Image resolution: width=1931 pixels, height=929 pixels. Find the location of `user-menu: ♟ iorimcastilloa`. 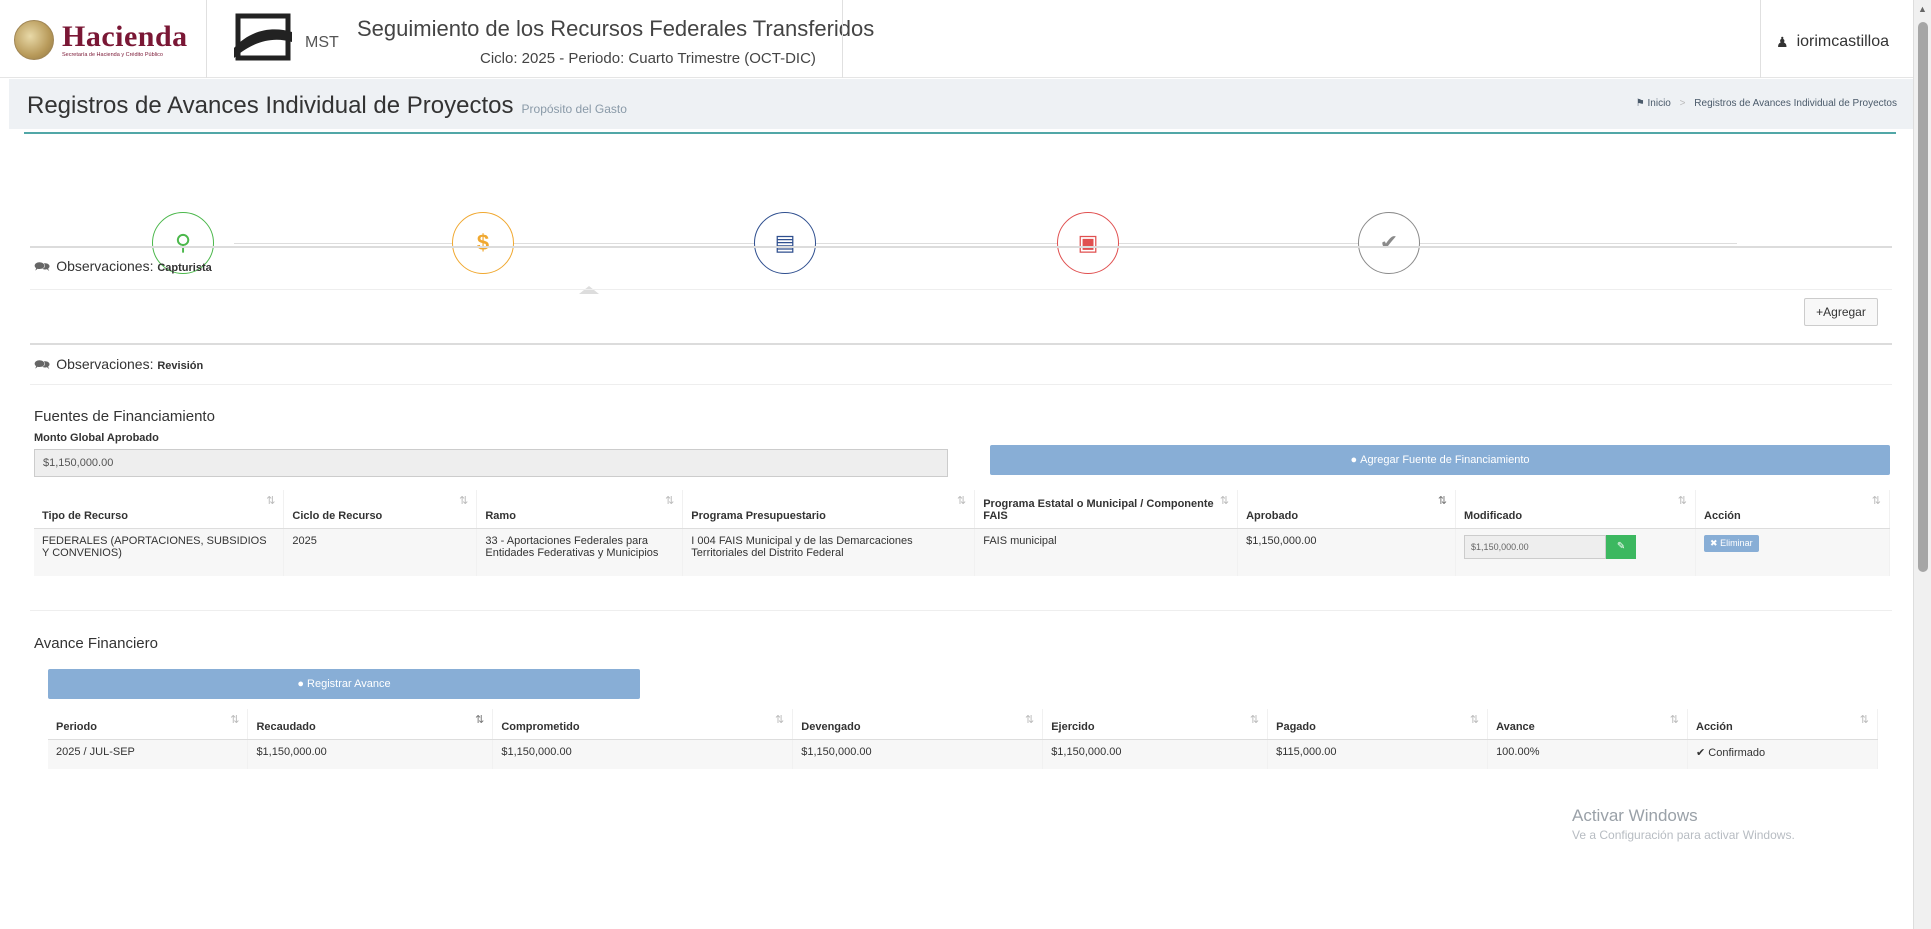

user-menu: ♟ iorimcastilloa is located at coordinates (1832, 42).